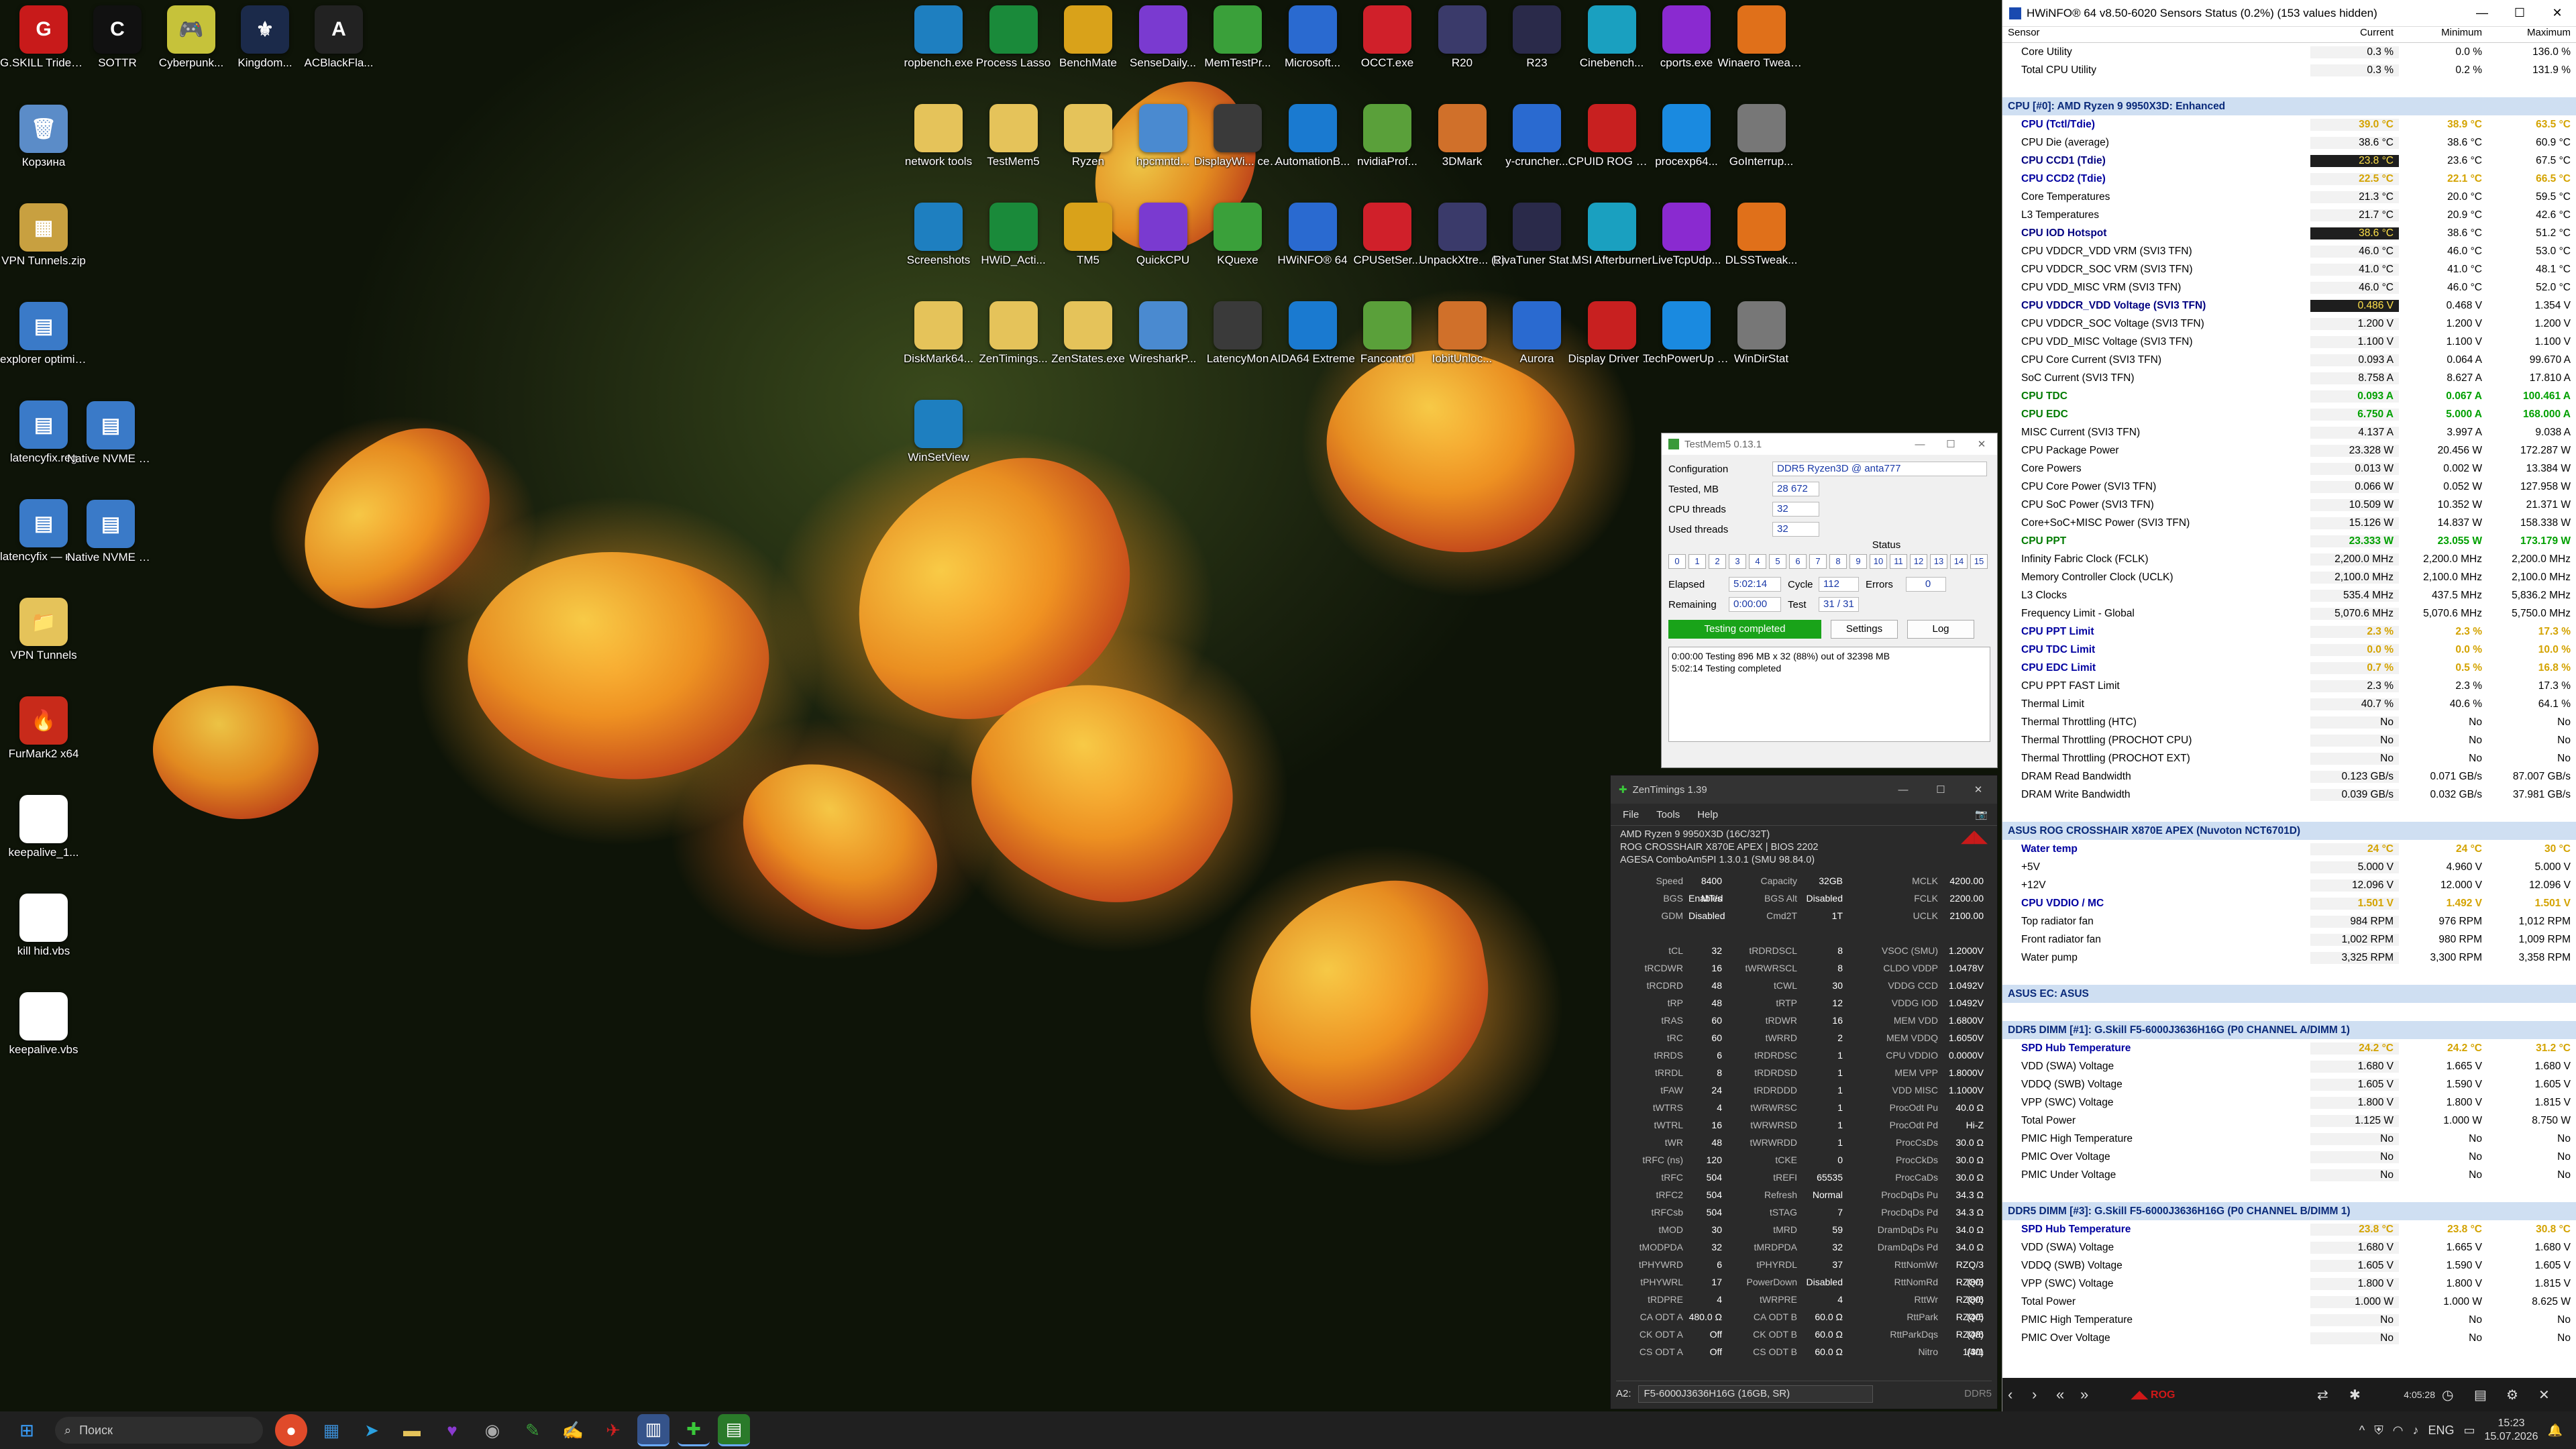  What do you see at coordinates (2289, 161) in the screenshot?
I see `sensor-row: CPU CCD1 (Tdie) 23.8 °C 23.6 °C 67.5 °C` at bounding box center [2289, 161].